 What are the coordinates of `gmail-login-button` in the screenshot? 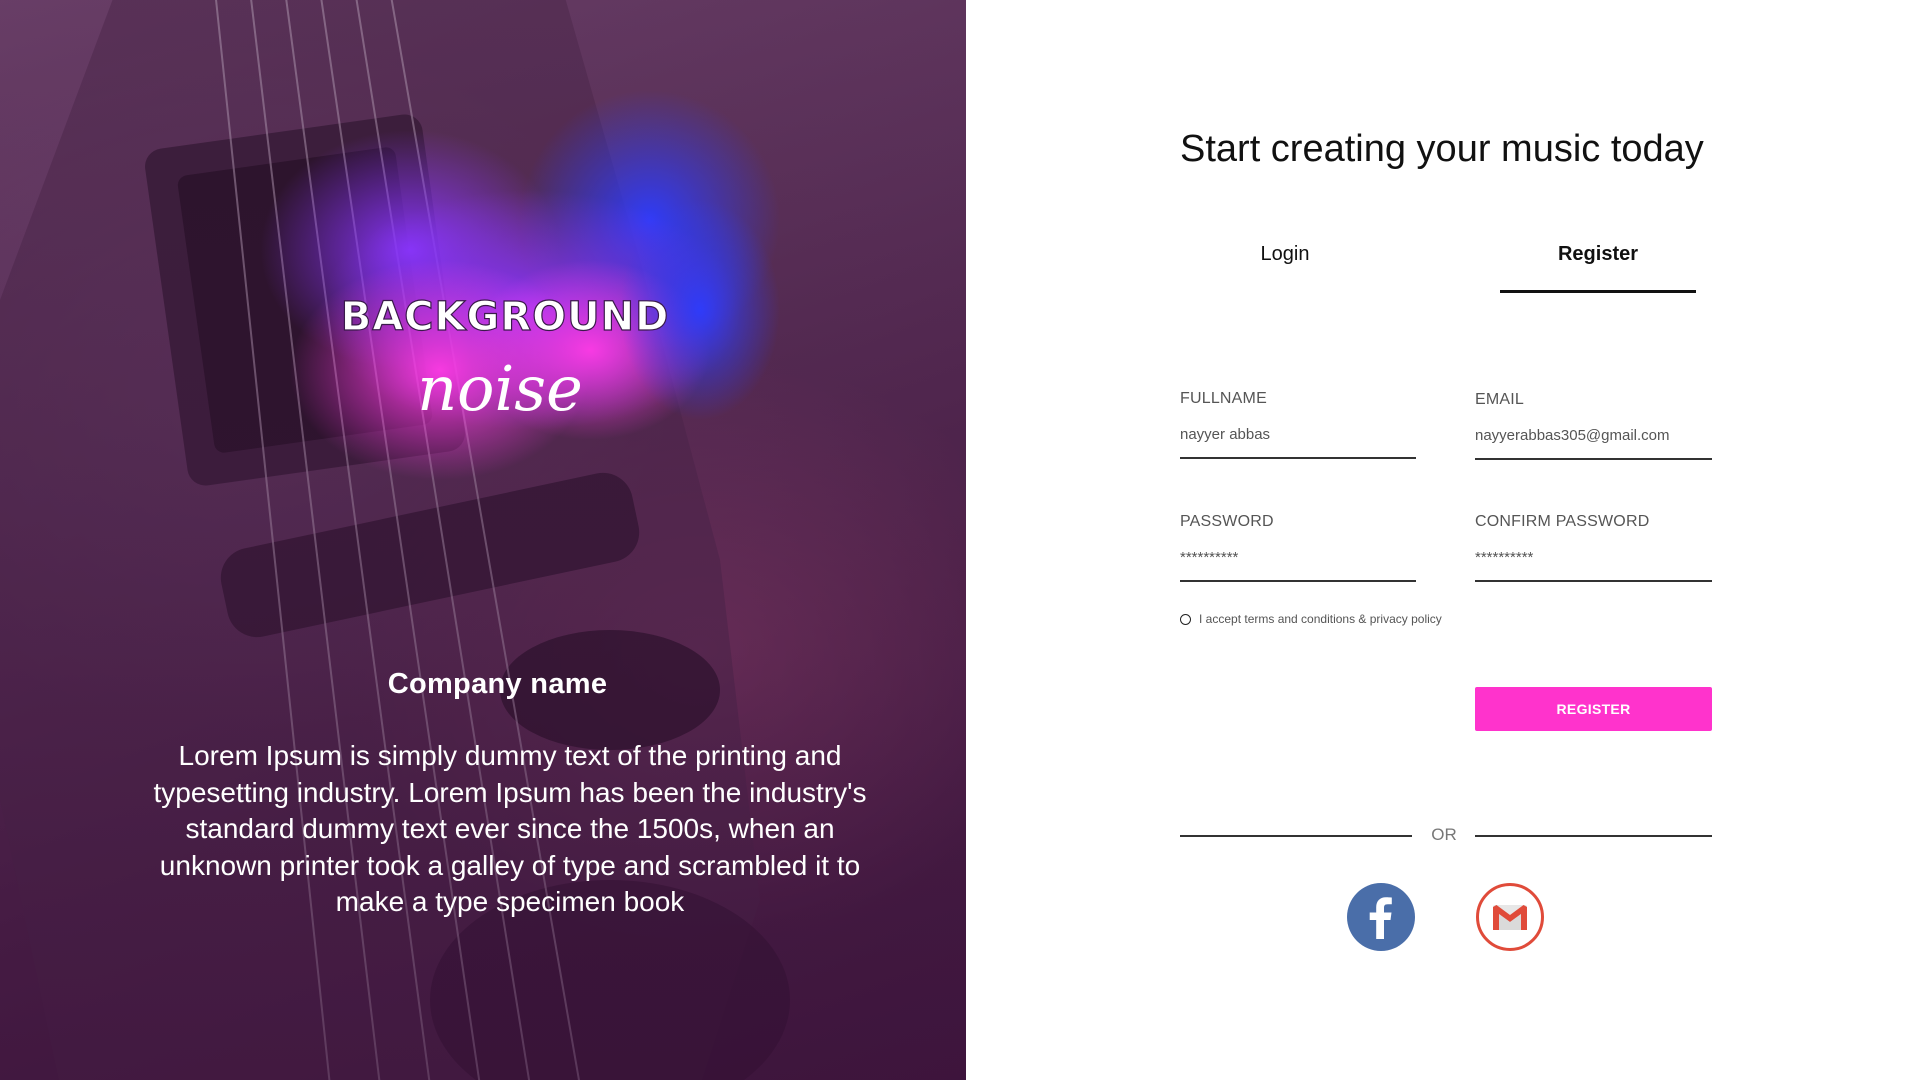 It's located at (1510, 917).